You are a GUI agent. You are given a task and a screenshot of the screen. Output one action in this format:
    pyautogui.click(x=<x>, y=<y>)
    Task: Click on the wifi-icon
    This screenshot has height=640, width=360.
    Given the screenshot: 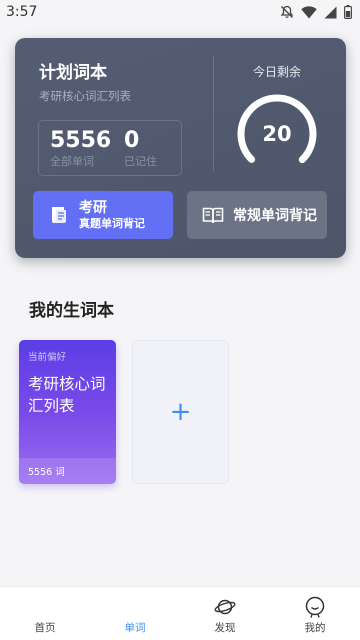 What is the action you would take?
    pyautogui.click(x=309, y=12)
    